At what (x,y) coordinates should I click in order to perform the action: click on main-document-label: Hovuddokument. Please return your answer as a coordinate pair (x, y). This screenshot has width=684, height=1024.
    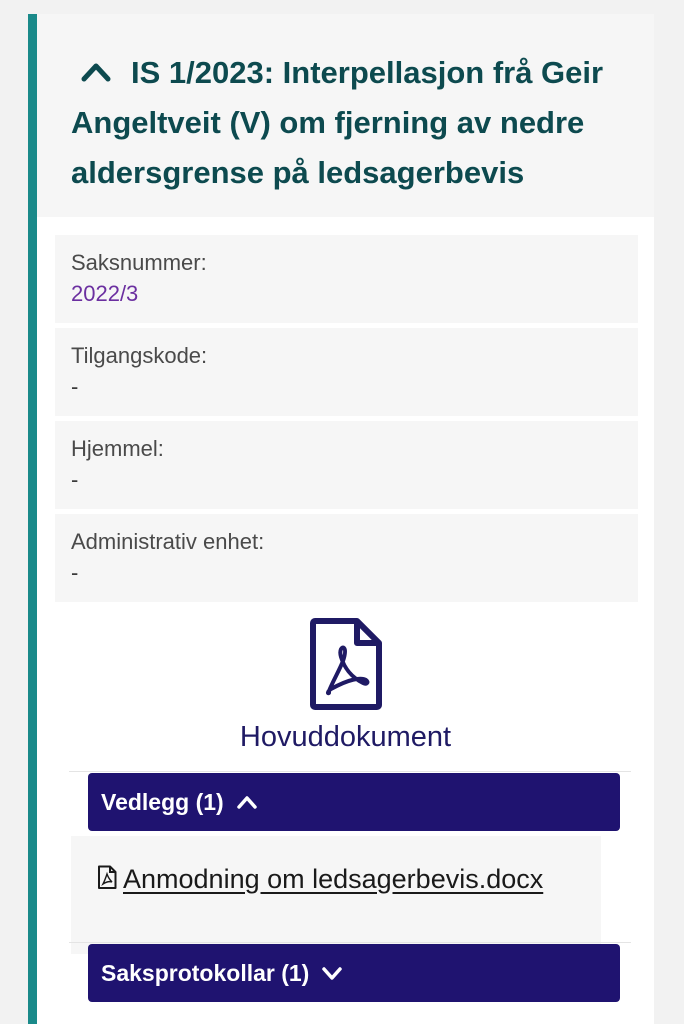
    Looking at the image, I should click on (345, 737).